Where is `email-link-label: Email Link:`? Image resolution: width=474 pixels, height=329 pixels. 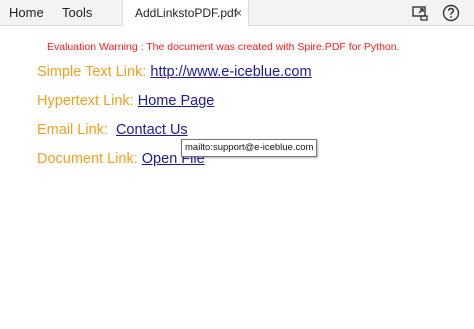
email-link-label: Email Link: is located at coordinates (74, 130).